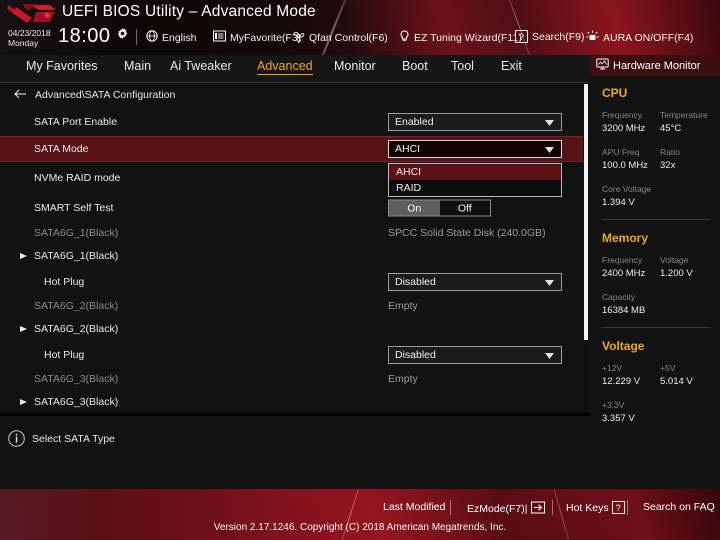 The height and width of the screenshot is (540, 720). I want to click on exit-arrow-icon, so click(537, 509).